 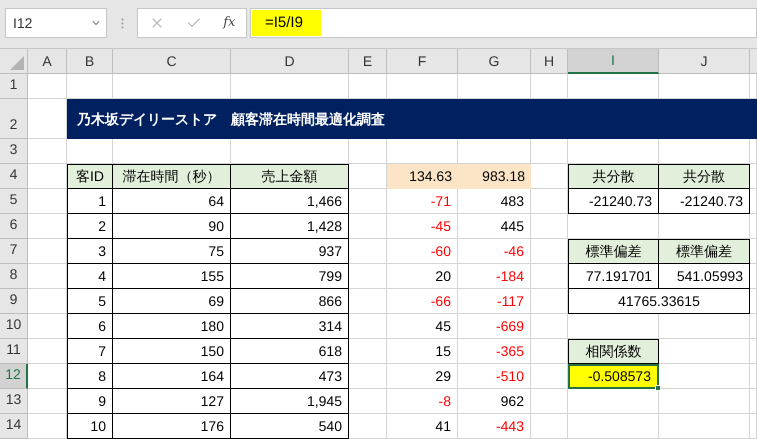 I want to click on deviation-cell: -365, so click(x=494, y=351).